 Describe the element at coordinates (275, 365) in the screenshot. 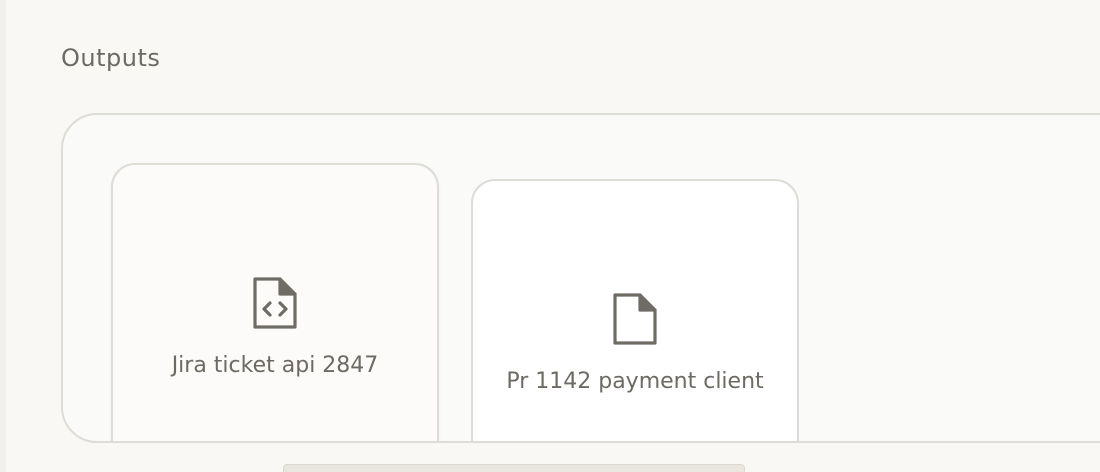

I see `output-card-label: Jira ticket api 2847` at that location.